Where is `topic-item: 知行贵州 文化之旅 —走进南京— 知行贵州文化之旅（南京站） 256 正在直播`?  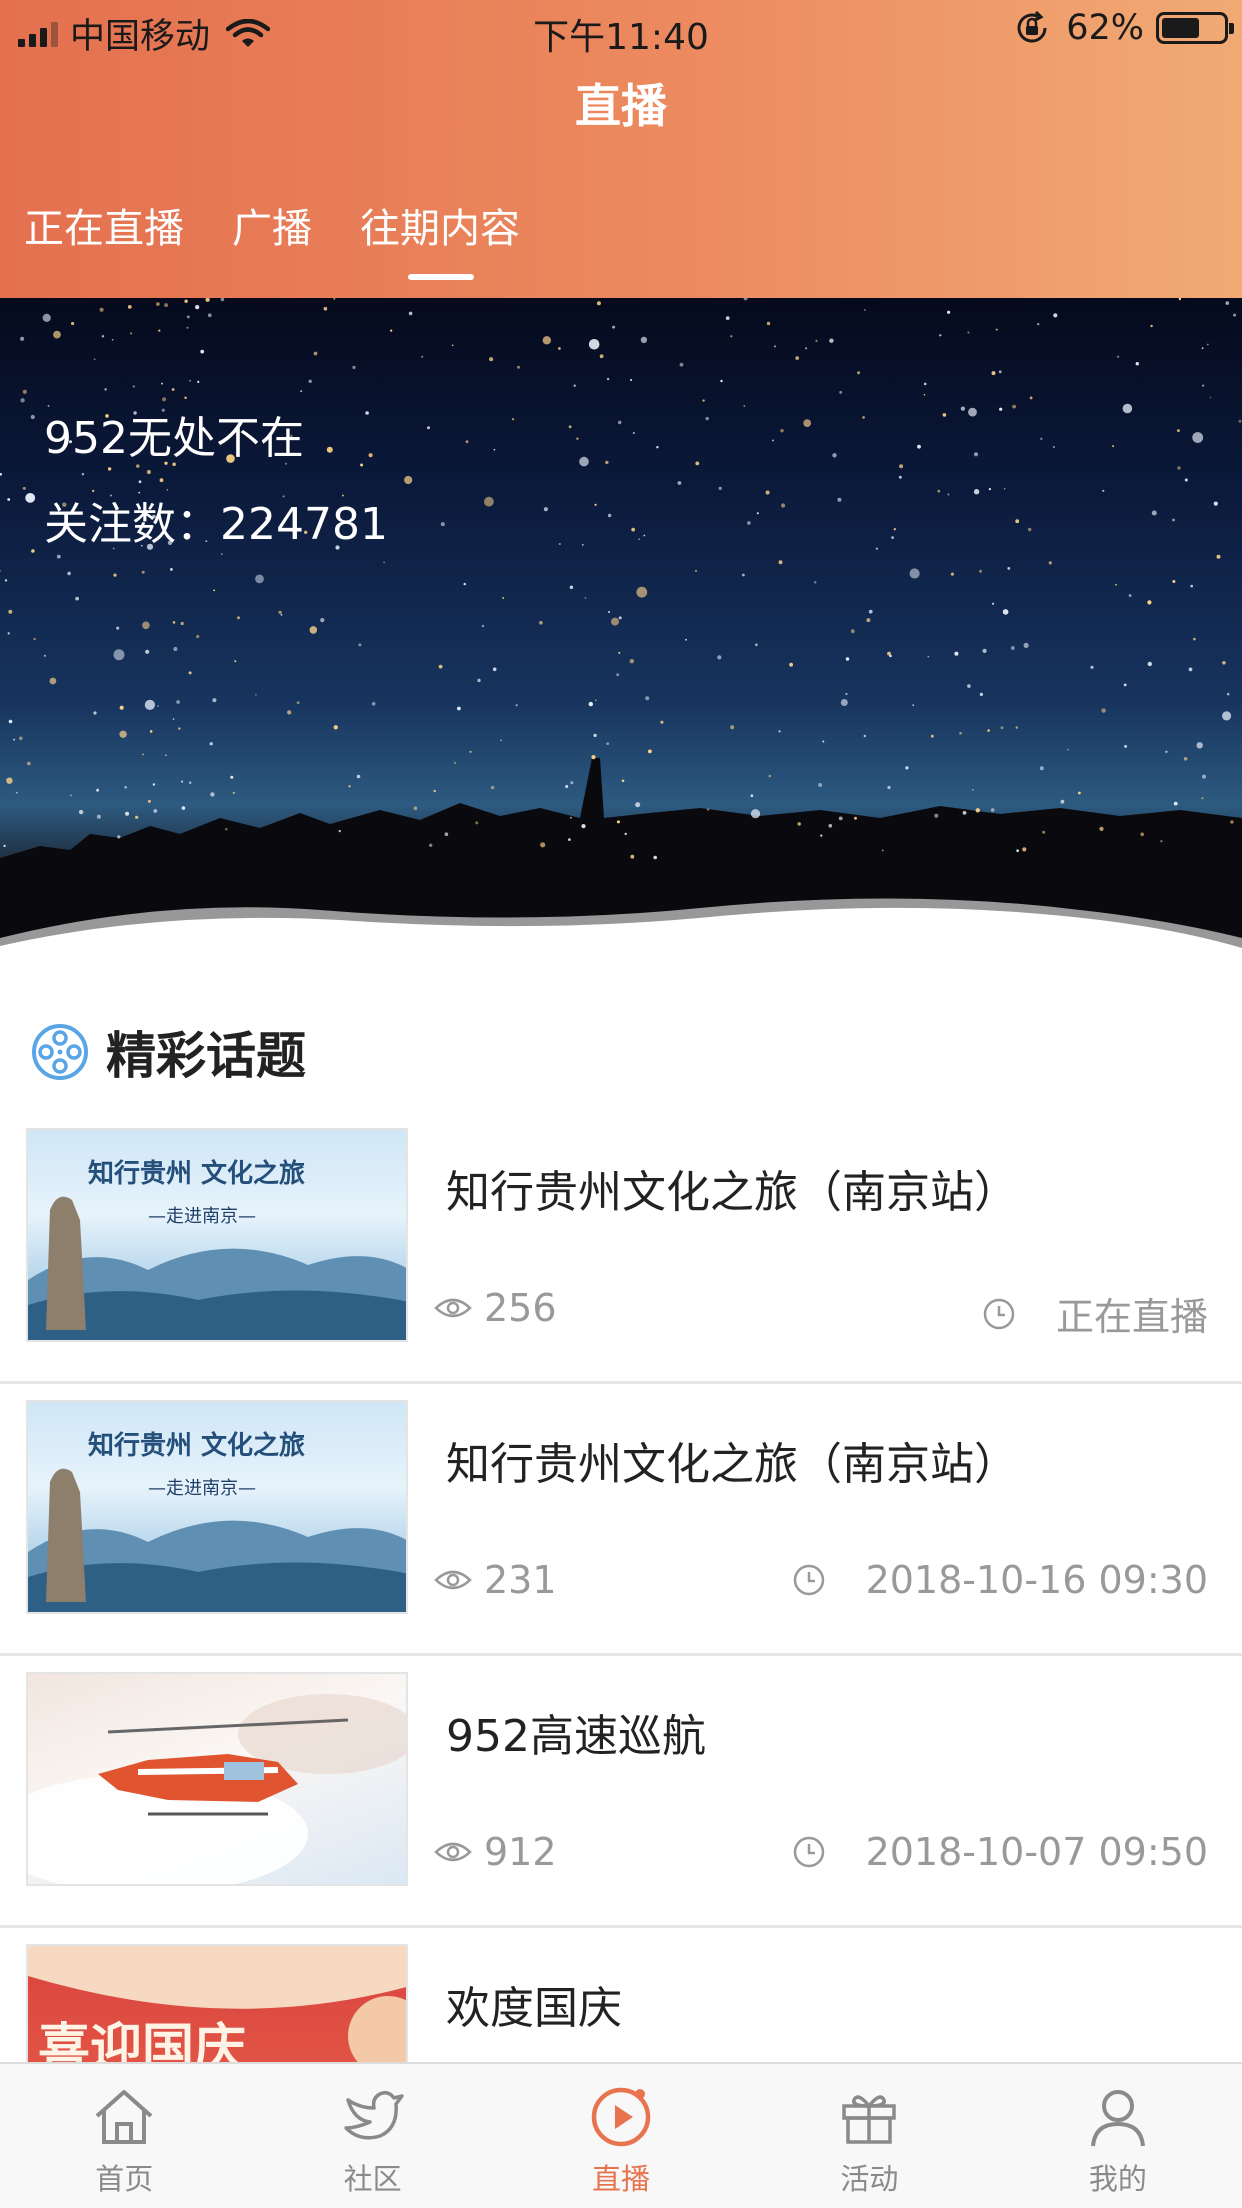
topic-item: 知行贵州 文化之旅 —走进南京— 知行贵州文化之旅（南京站） 256 正在直播 is located at coordinates (621, 1248).